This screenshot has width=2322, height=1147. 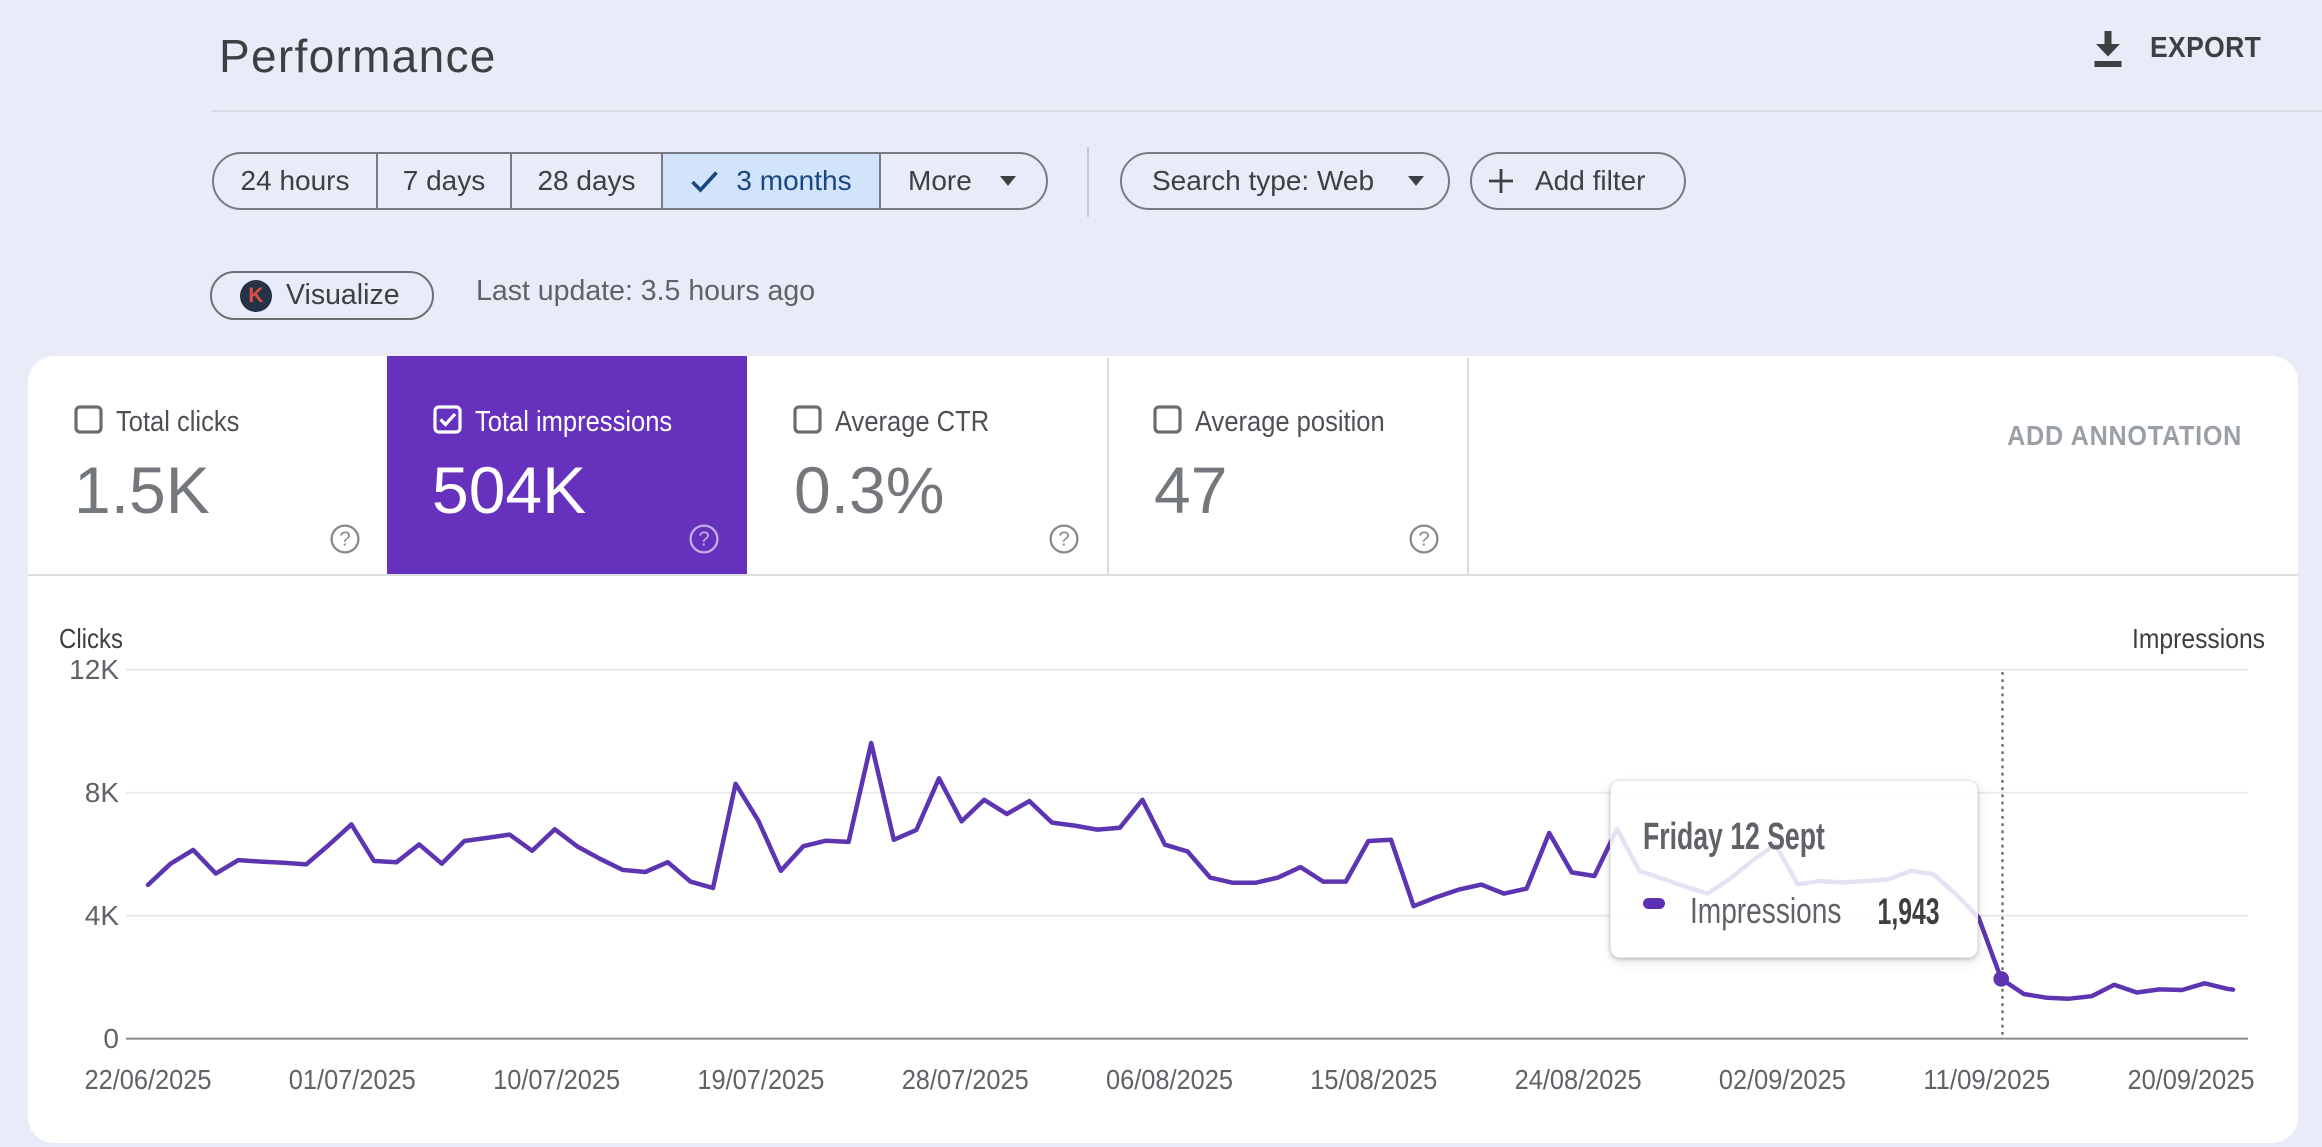 I want to click on svg-text: 15/08/2025, so click(x=1373, y=1079).